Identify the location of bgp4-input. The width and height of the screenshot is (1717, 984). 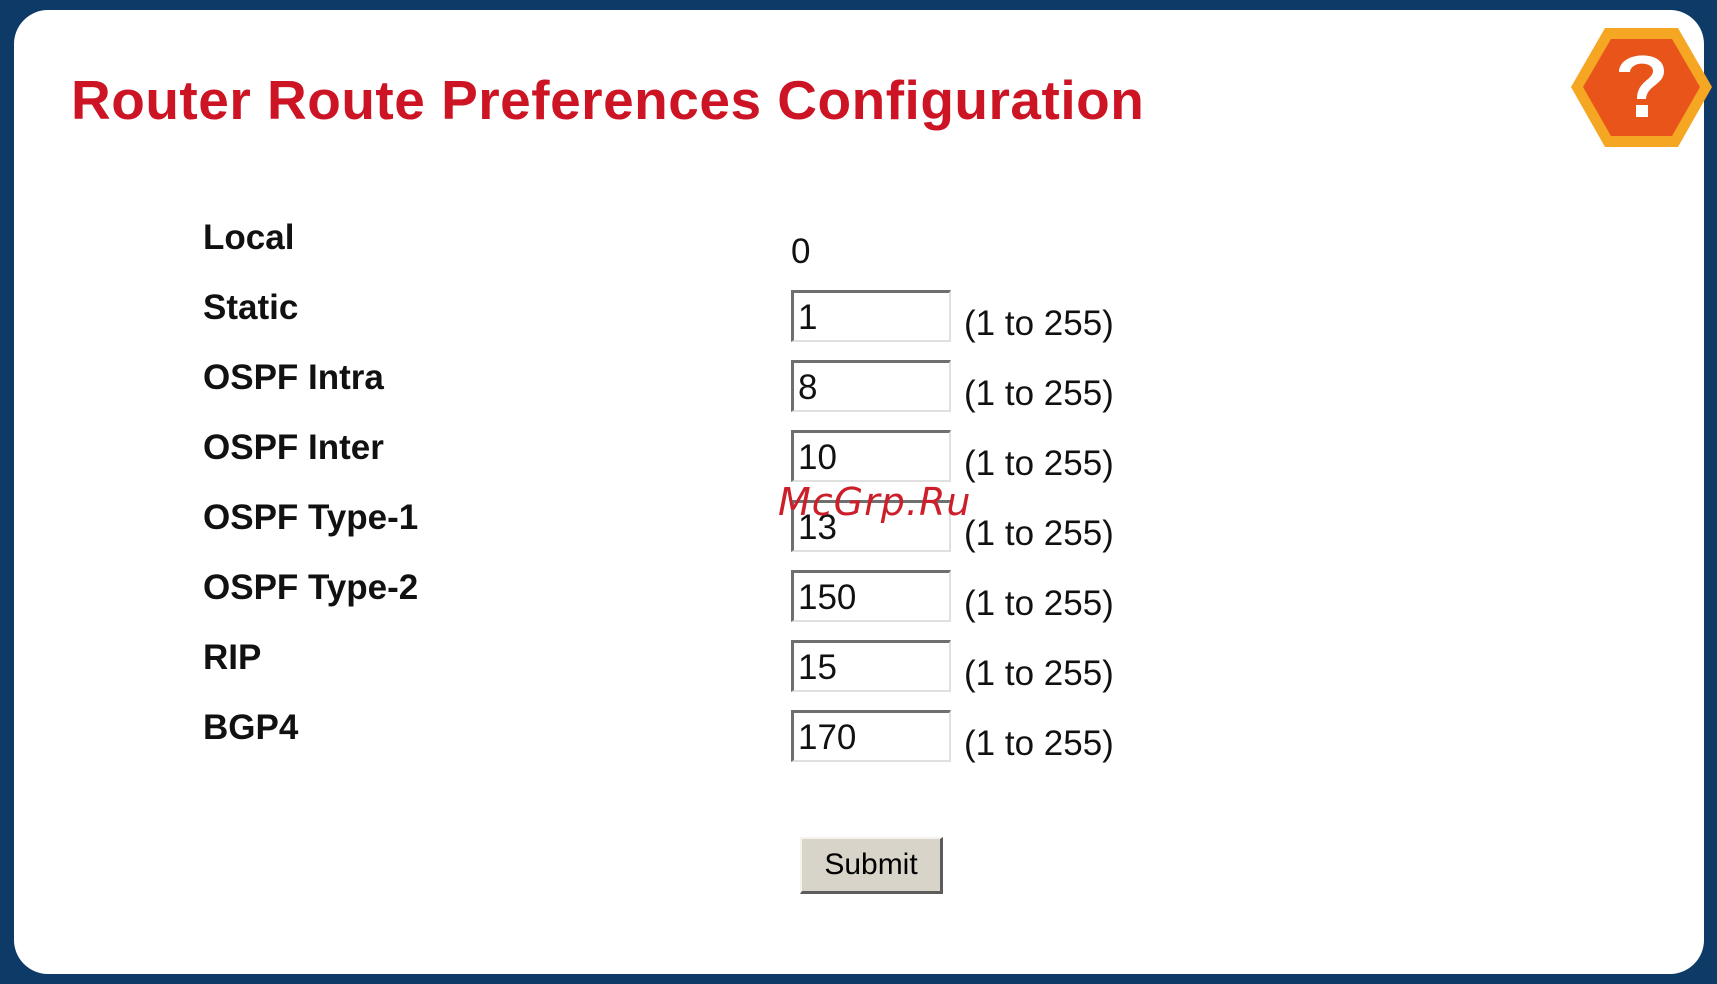
(871, 736).